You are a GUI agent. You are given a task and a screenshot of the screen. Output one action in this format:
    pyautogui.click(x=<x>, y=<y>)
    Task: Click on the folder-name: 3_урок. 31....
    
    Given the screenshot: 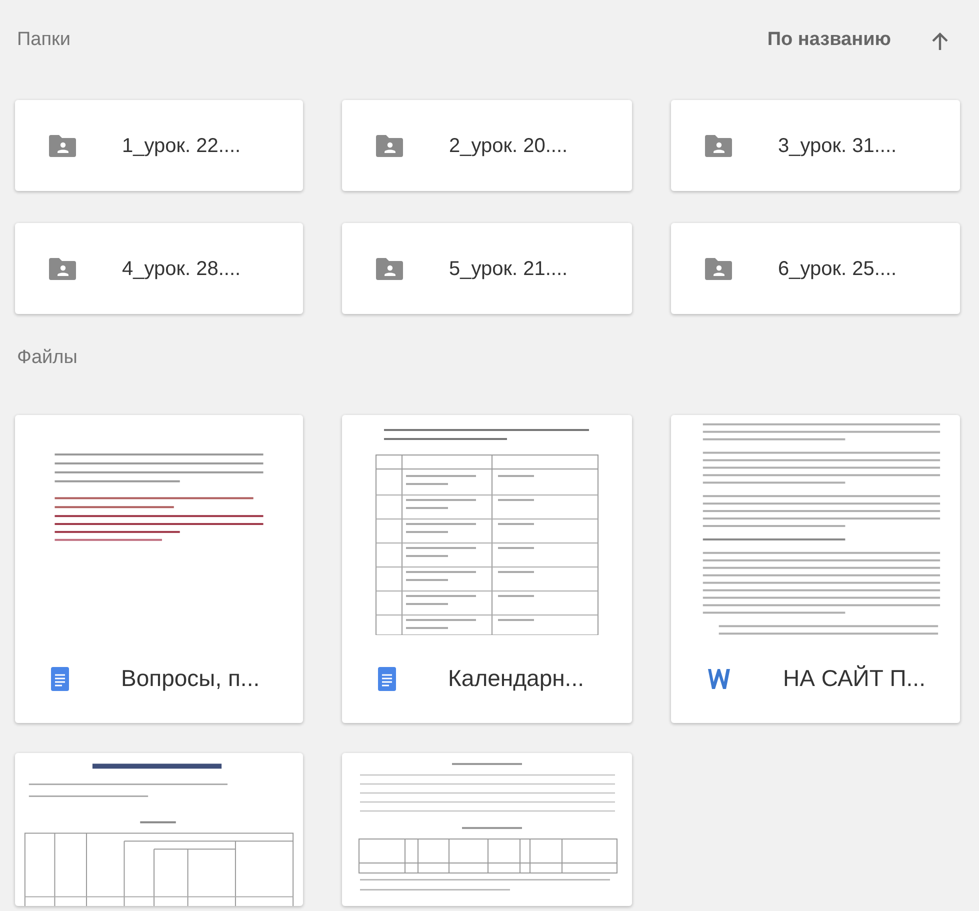 What is the action you would take?
    pyautogui.click(x=837, y=146)
    